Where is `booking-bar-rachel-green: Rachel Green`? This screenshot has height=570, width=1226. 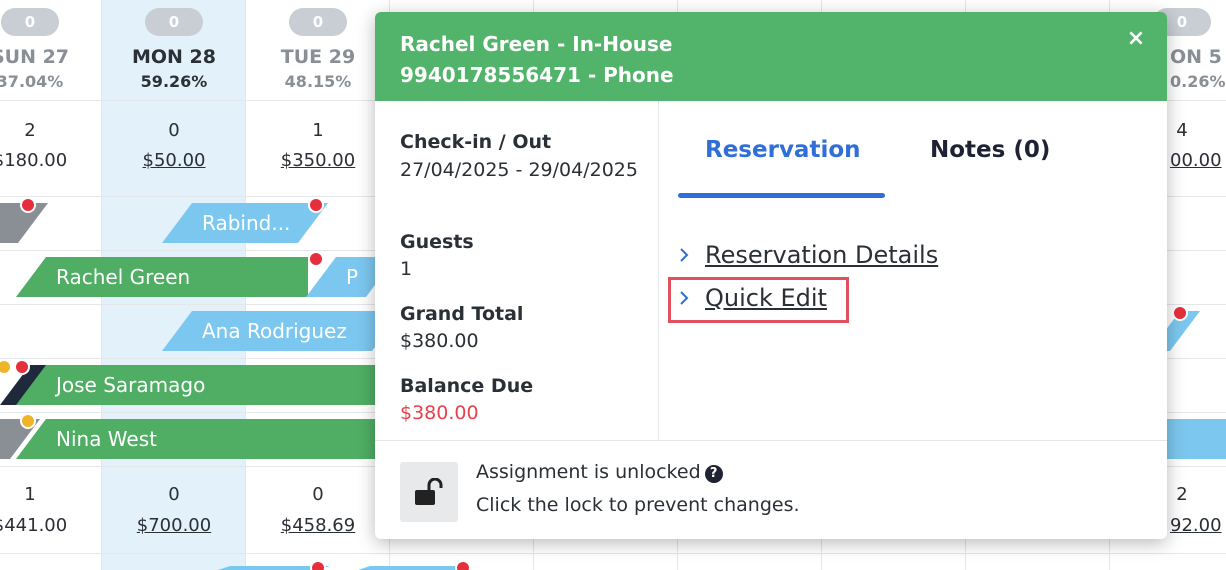
booking-bar-rachel-green: Rachel Green is located at coordinates (162, 277).